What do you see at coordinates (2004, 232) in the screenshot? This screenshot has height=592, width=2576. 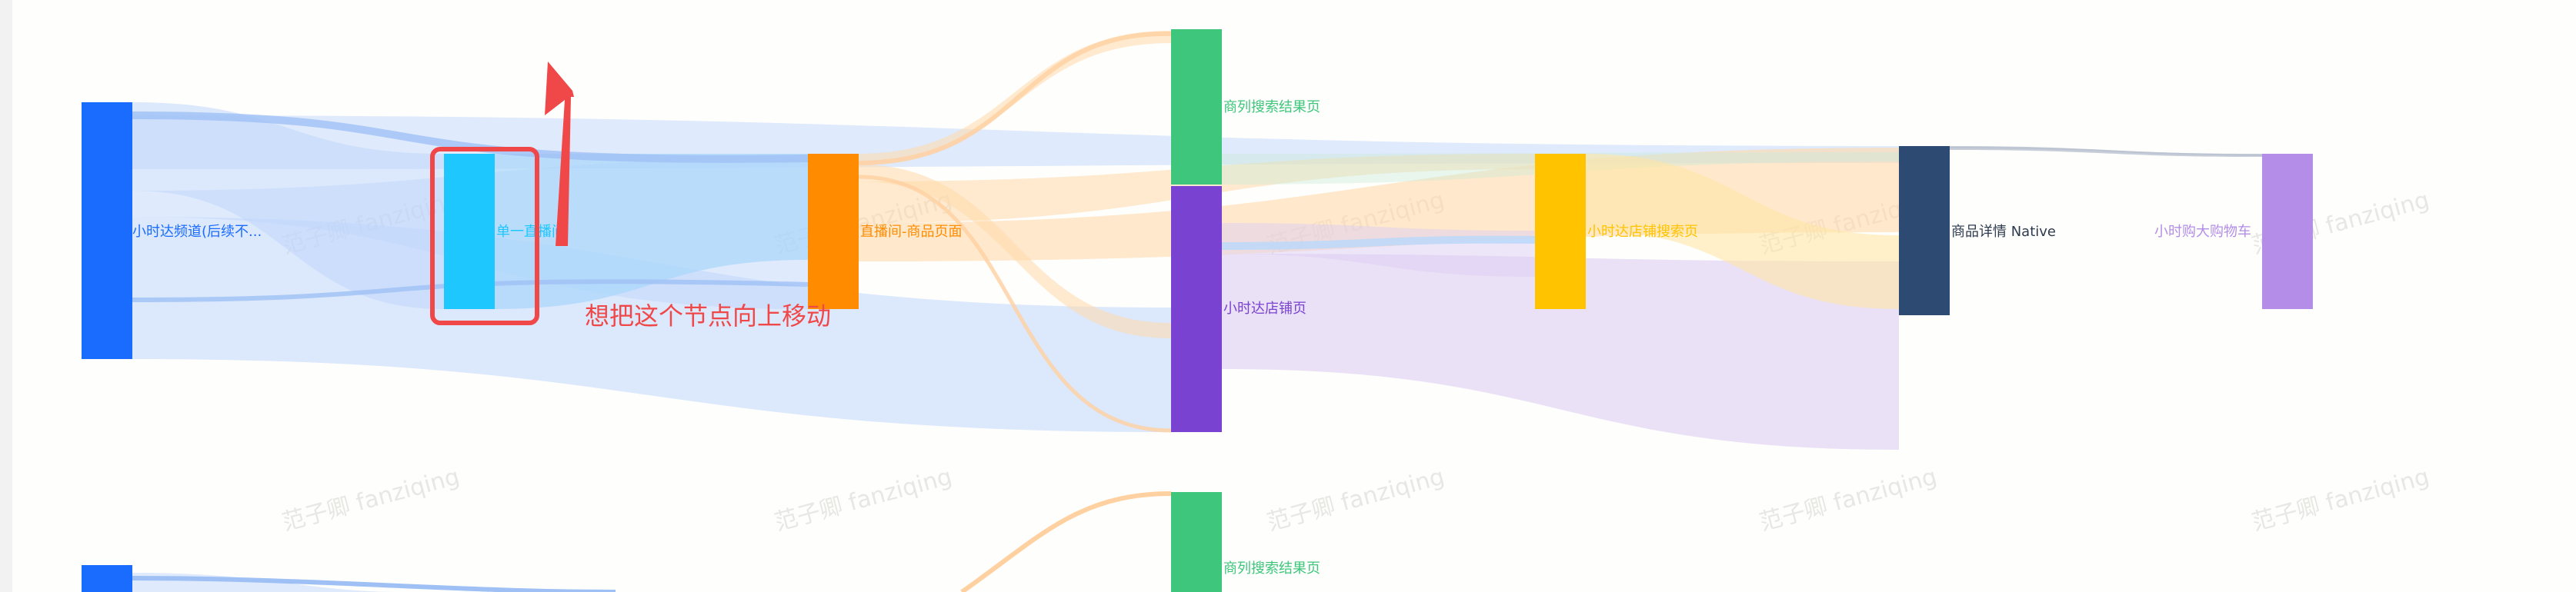 I see `sankey-node-label: 商品详情 Native` at bounding box center [2004, 232].